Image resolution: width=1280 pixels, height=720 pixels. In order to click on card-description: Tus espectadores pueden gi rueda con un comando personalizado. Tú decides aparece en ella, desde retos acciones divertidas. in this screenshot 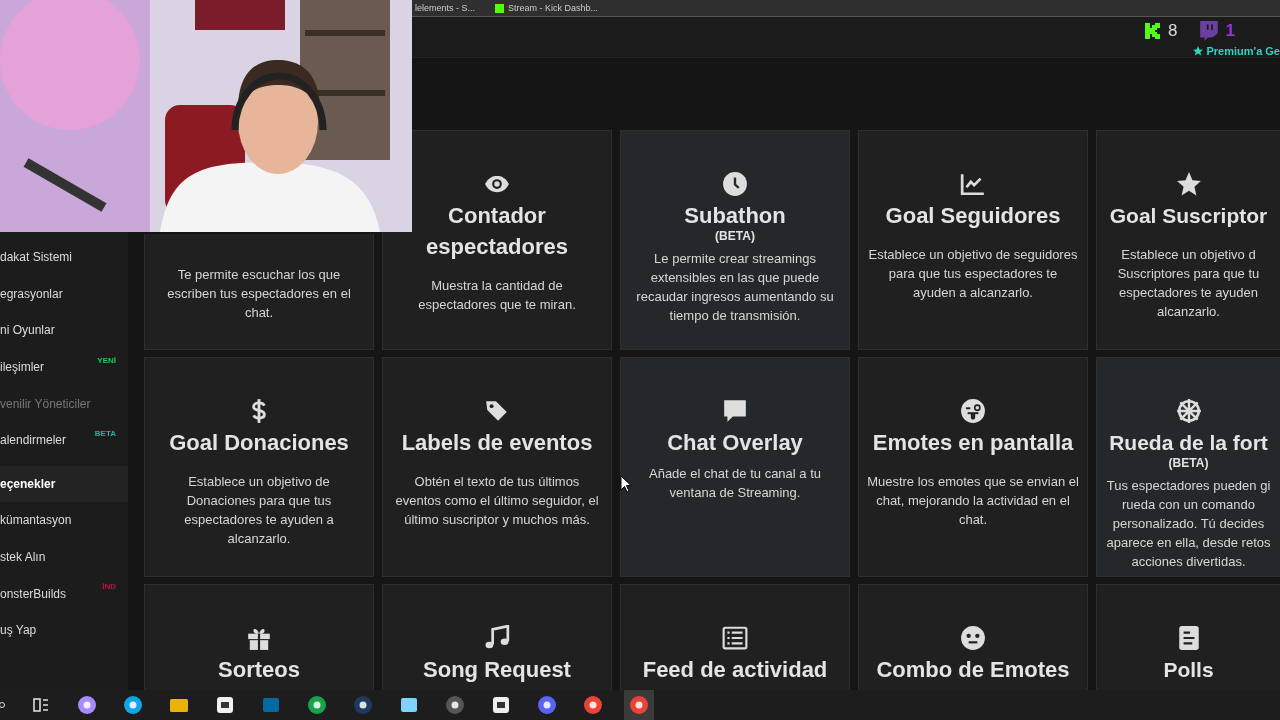, I will do `click(1188, 524)`.